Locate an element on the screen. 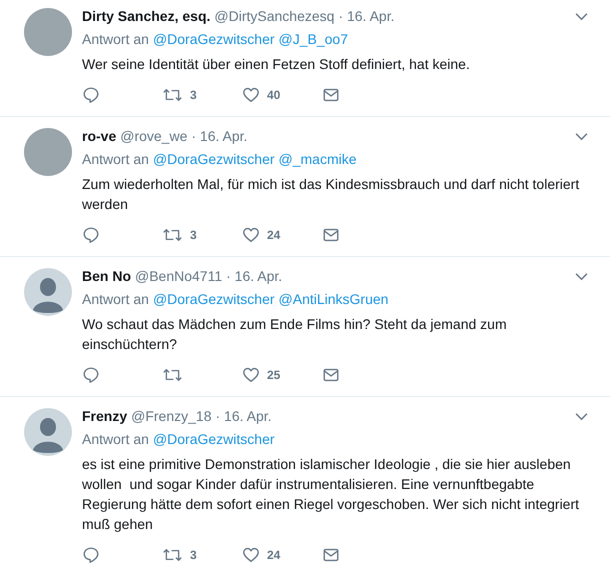 This screenshot has height=570, width=610. user-handle: @rove_we is located at coordinates (154, 136).